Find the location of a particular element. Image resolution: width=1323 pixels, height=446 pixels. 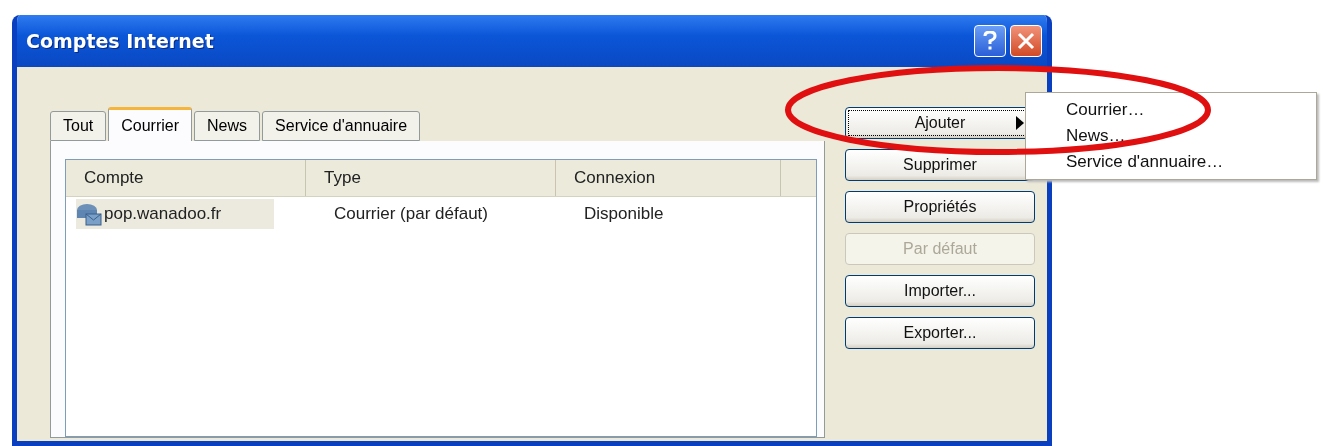

column-header: Connexion is located at coordinates (668, 178).